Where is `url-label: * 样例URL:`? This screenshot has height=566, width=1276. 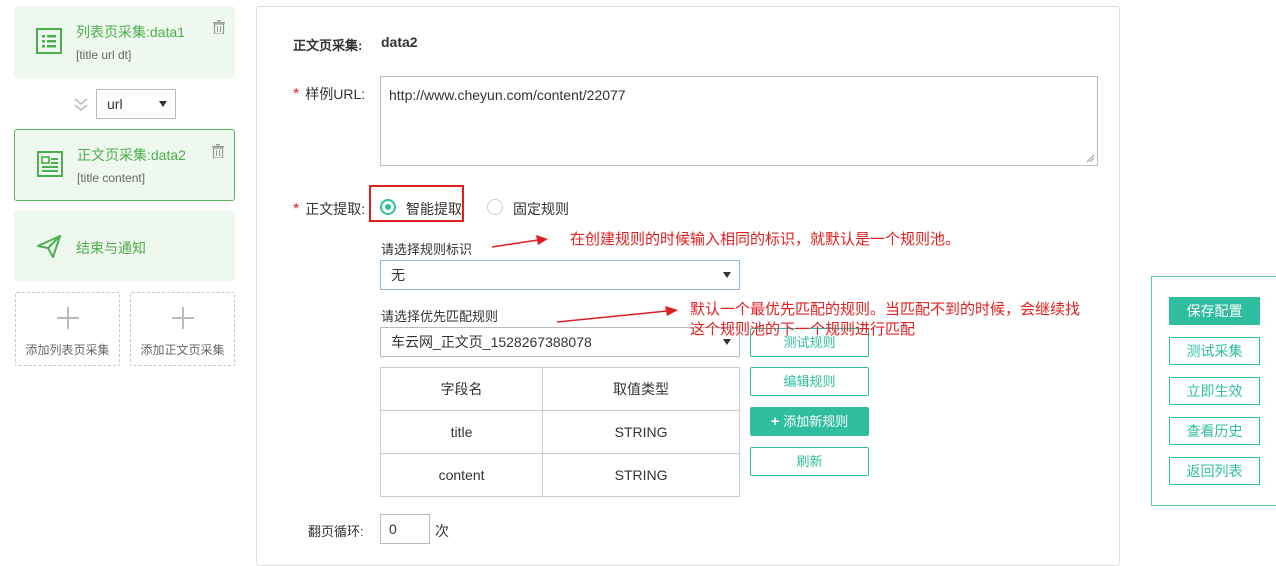 url-label: * 样例URL: is located at coordinates (329, 94).